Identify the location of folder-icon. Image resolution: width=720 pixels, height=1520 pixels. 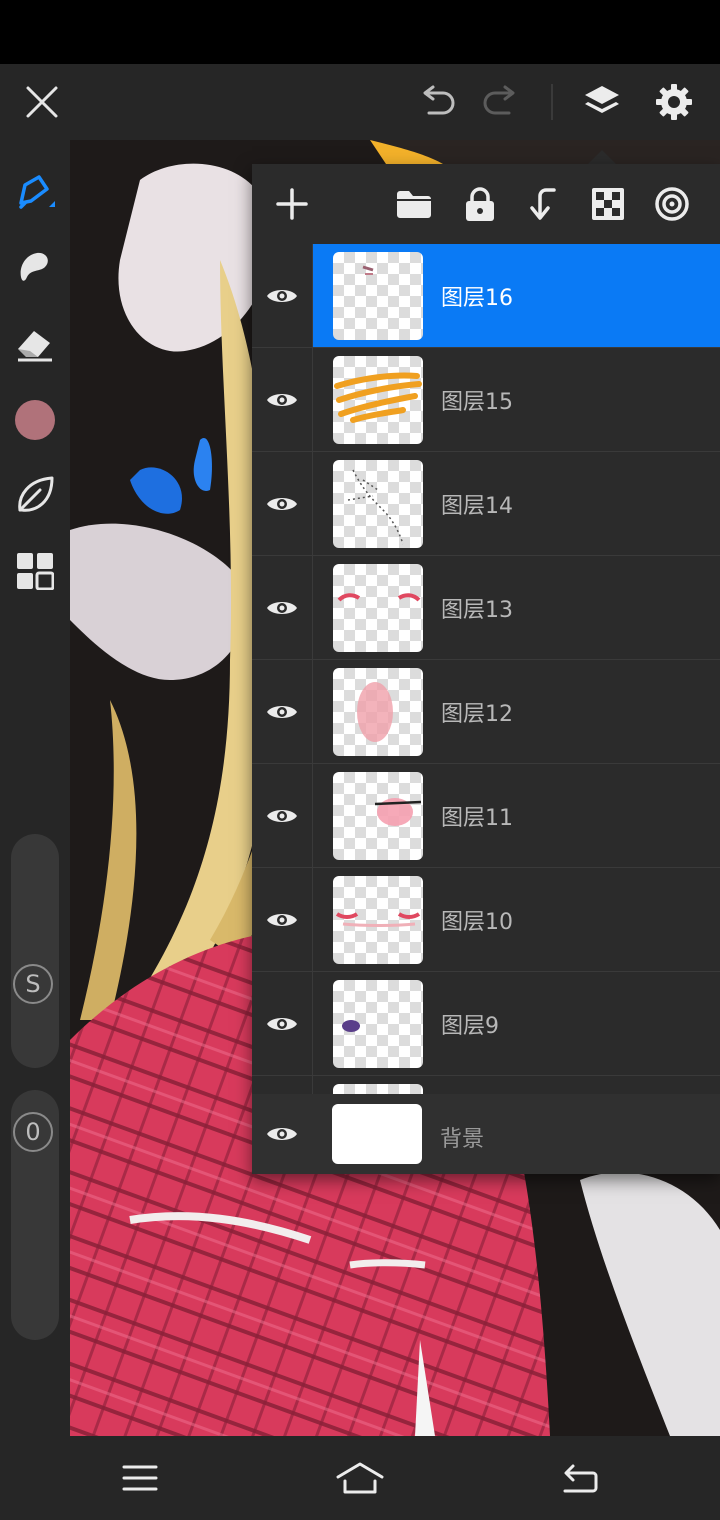
(414, 204).